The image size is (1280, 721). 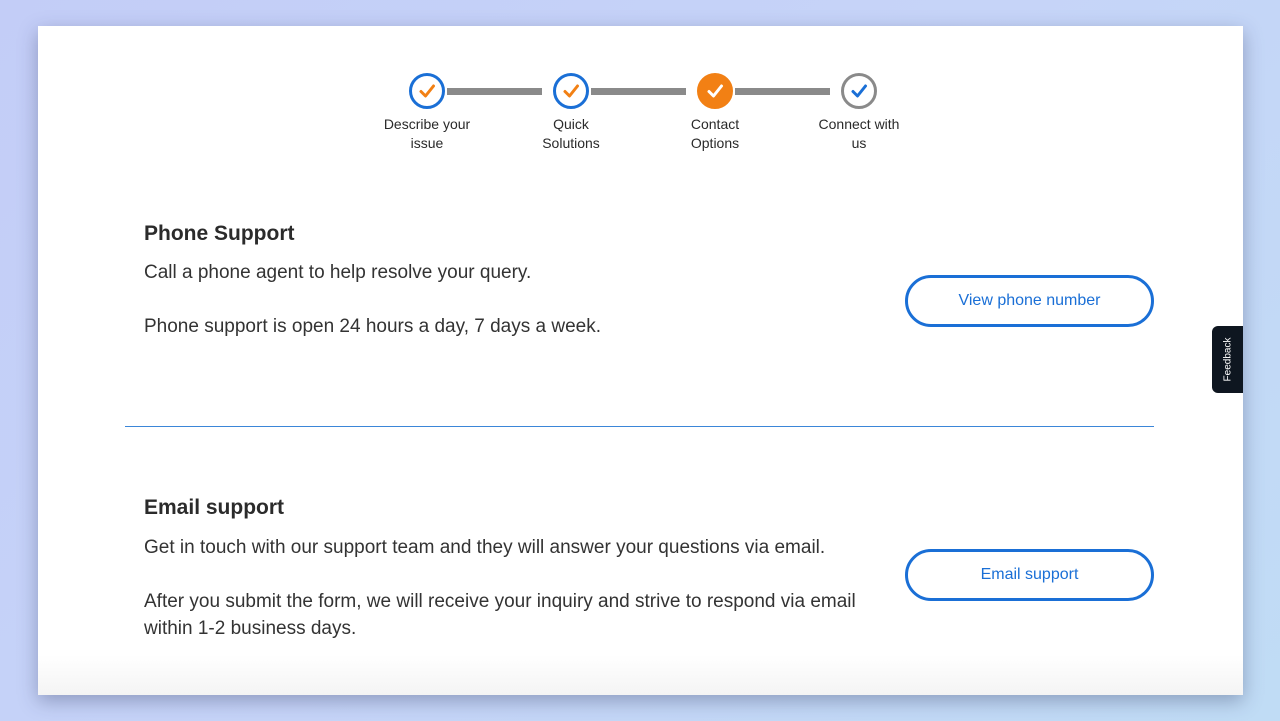 I want to click on view-phone-number-button: View phone number, so click(x=1029, y=301).